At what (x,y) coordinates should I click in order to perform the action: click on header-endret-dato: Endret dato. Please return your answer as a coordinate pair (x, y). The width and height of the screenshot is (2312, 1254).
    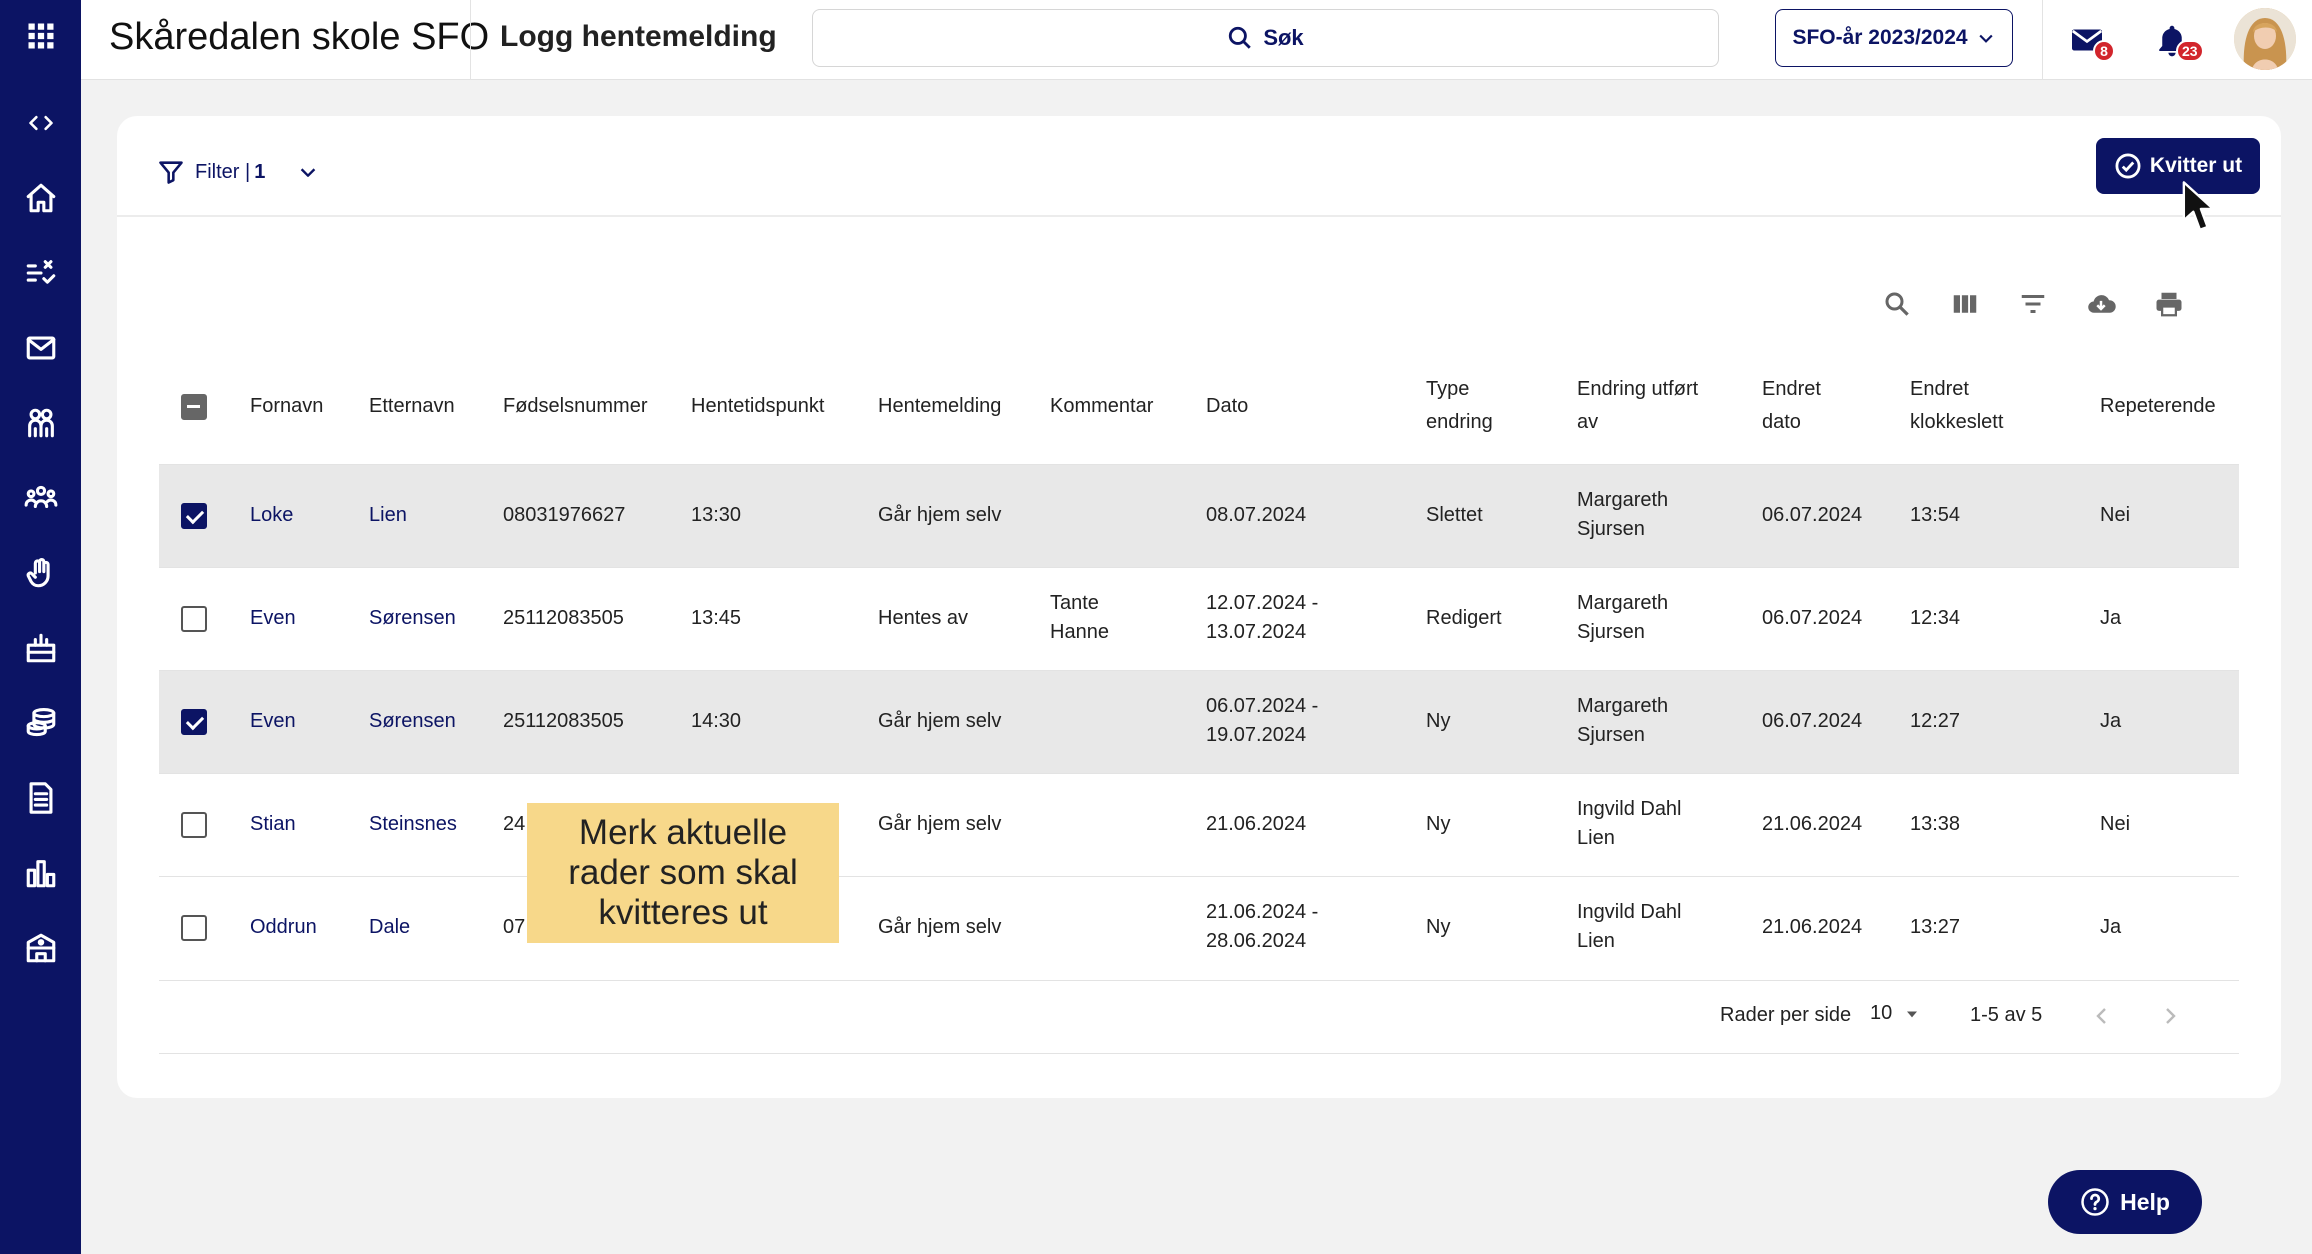
    Looking at the image, I should click on (1791, 406).